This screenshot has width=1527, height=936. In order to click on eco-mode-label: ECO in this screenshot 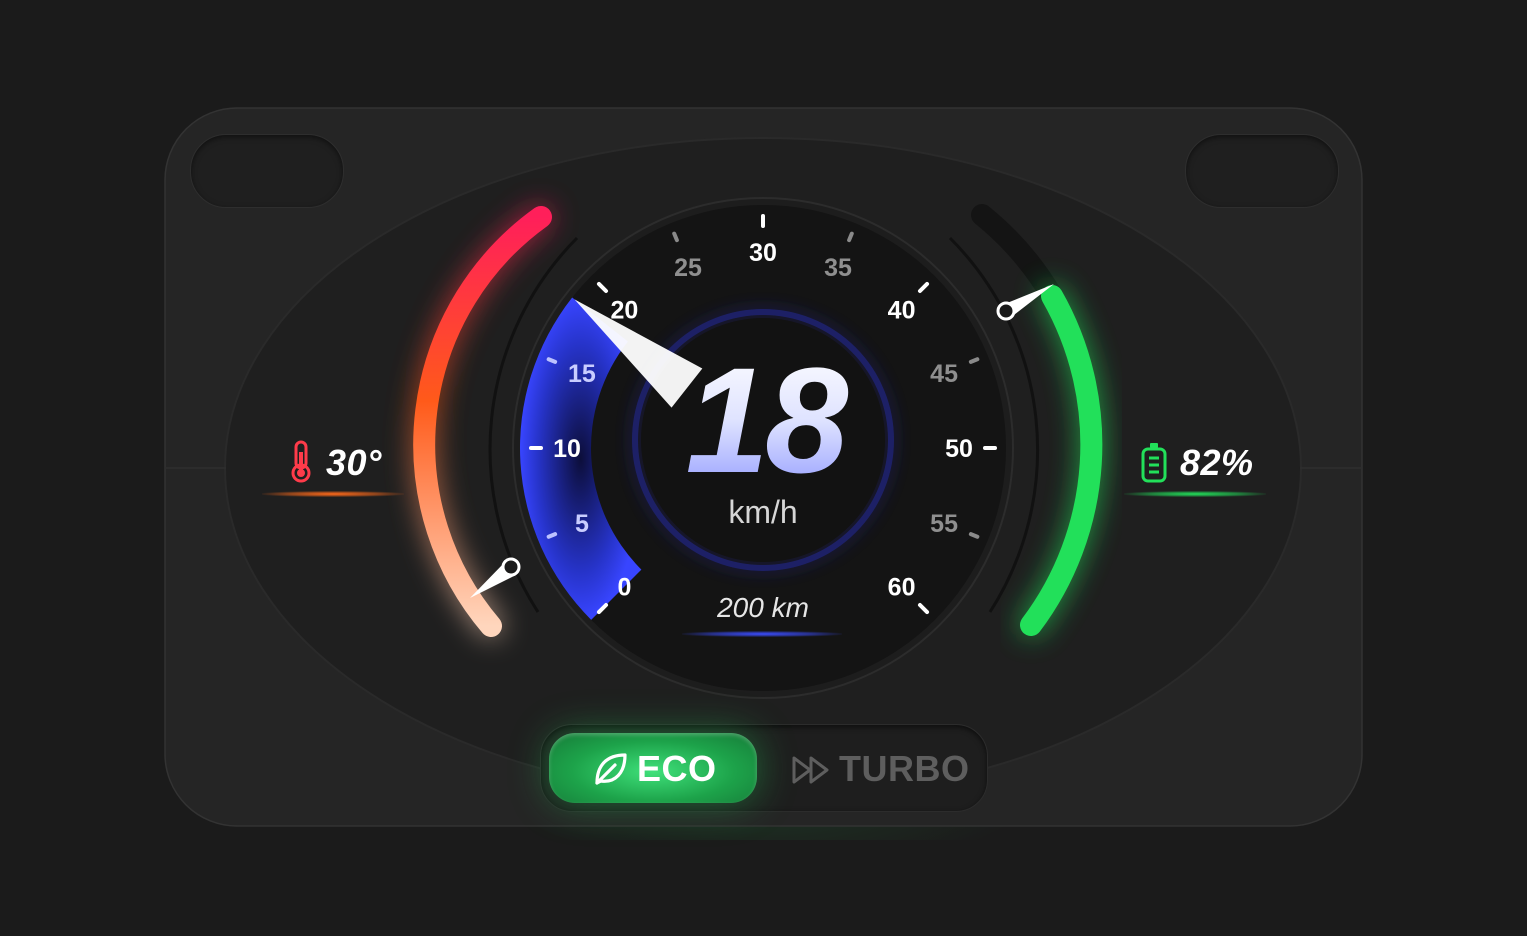, I will do `click(677, 768)`.